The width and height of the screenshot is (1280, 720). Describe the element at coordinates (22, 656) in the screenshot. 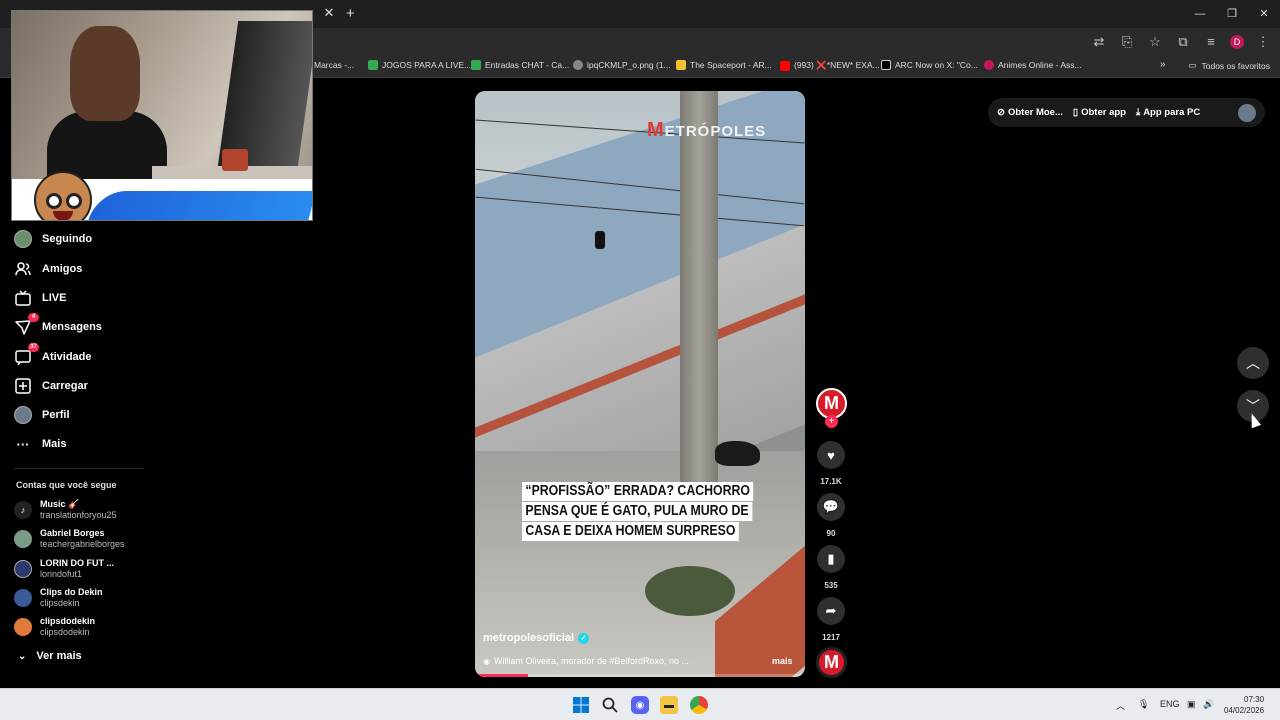

I see `chevron-down-icon: ⌄` at that location.